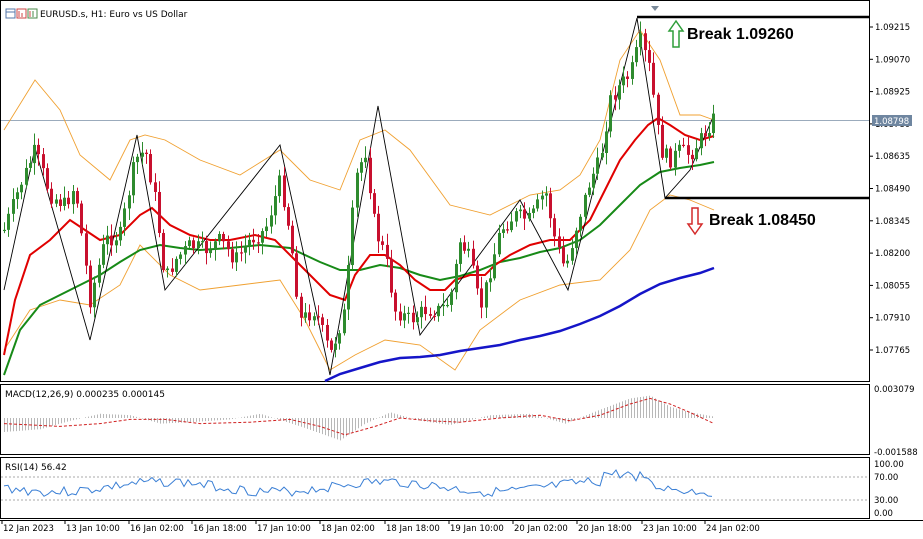 The image size is (923, 539). Describe the element at coordinates (892, 286) in the screenshot. I see `price-tick-label: 1.08055` at that location.